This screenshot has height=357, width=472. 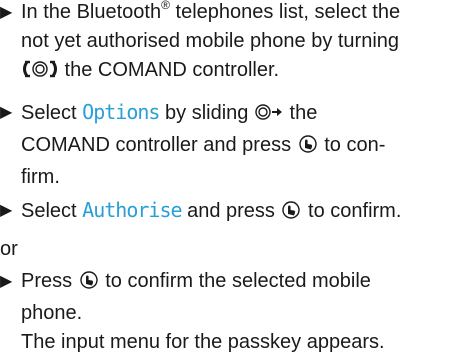 I want to click on step-line: Press to confirm the selected mobile, so click(x=246, y=283).